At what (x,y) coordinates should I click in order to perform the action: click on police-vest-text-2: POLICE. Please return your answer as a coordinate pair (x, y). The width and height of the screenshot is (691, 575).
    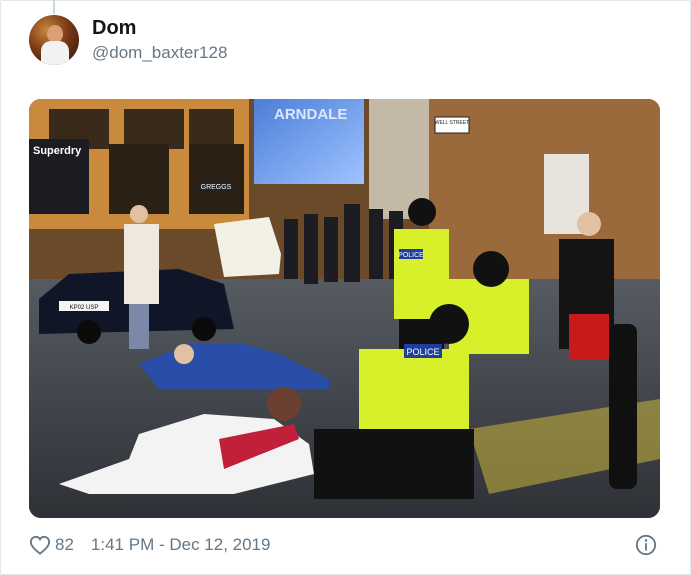
    Looking at the image, I should click on (422, 352).